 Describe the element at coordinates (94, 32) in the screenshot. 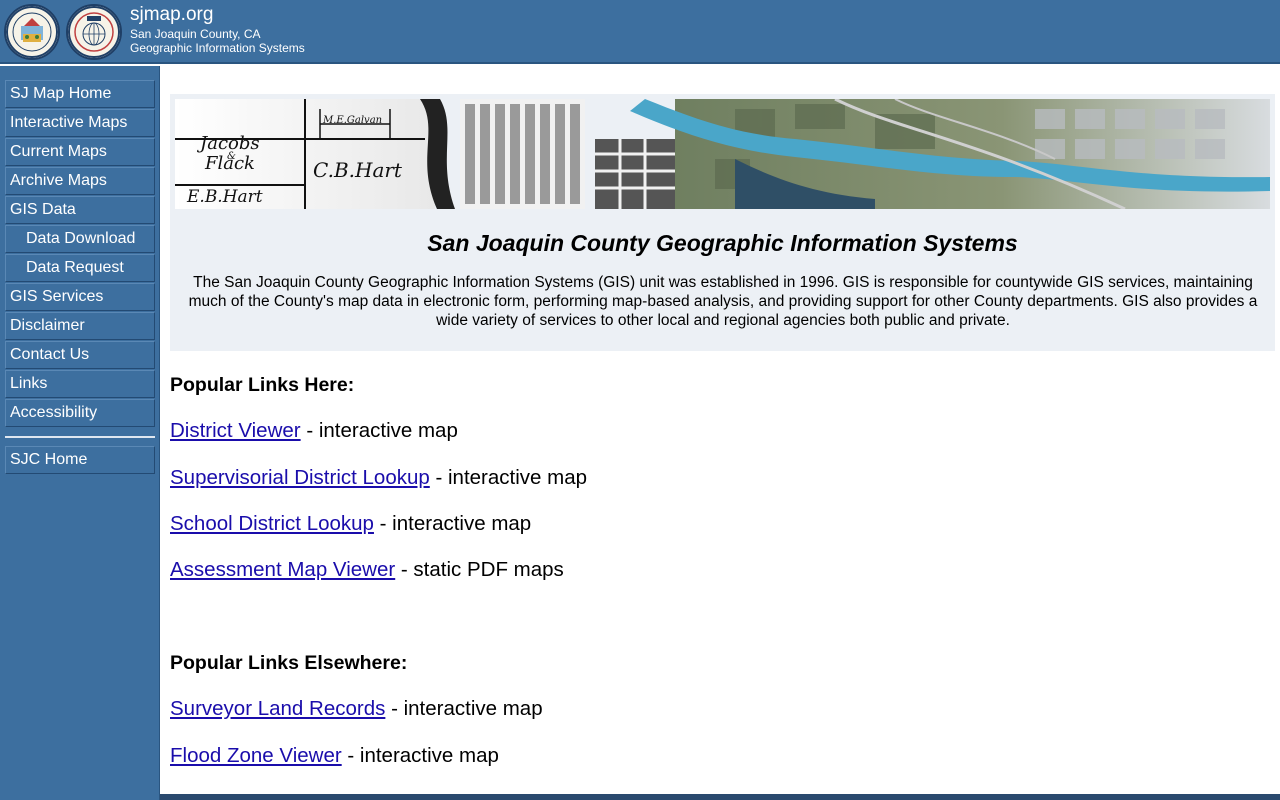

I see `gis-seal-icon` at that location.